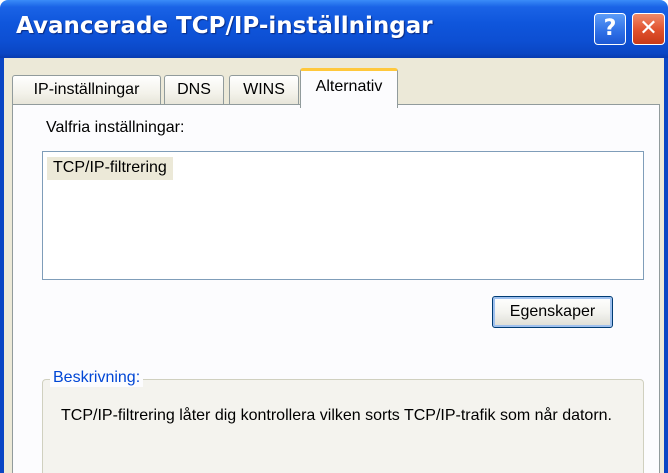 This screenshot has height=473, width=668. I want to click on title-bar: Avancerade TCP/IP-inställningar ? ✕, so click(334, 29).